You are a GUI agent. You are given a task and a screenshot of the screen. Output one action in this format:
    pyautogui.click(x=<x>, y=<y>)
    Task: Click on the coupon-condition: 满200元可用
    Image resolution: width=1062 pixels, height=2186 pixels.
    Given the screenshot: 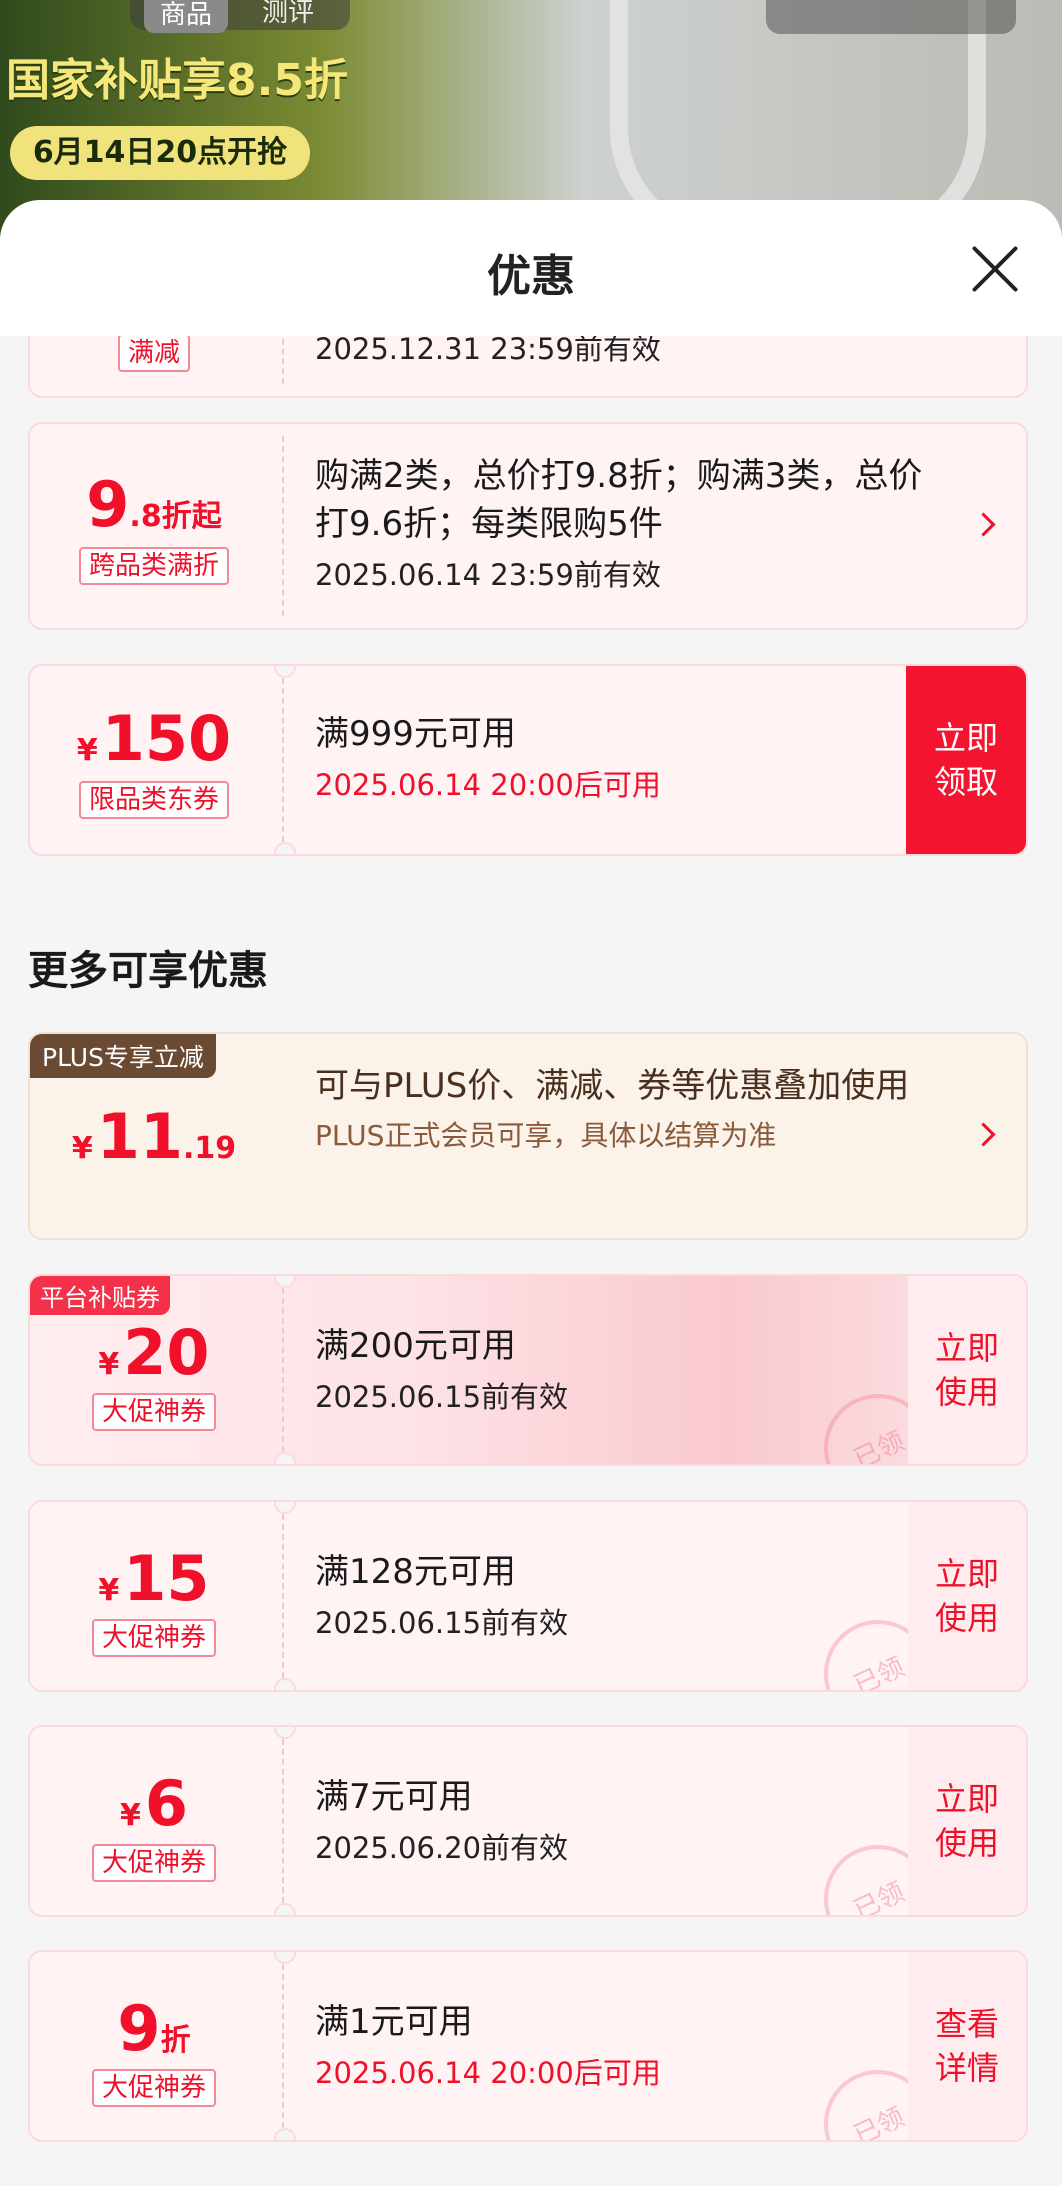 What is the action you would take?
    pyautogui.click(x=415, y=1346)
    